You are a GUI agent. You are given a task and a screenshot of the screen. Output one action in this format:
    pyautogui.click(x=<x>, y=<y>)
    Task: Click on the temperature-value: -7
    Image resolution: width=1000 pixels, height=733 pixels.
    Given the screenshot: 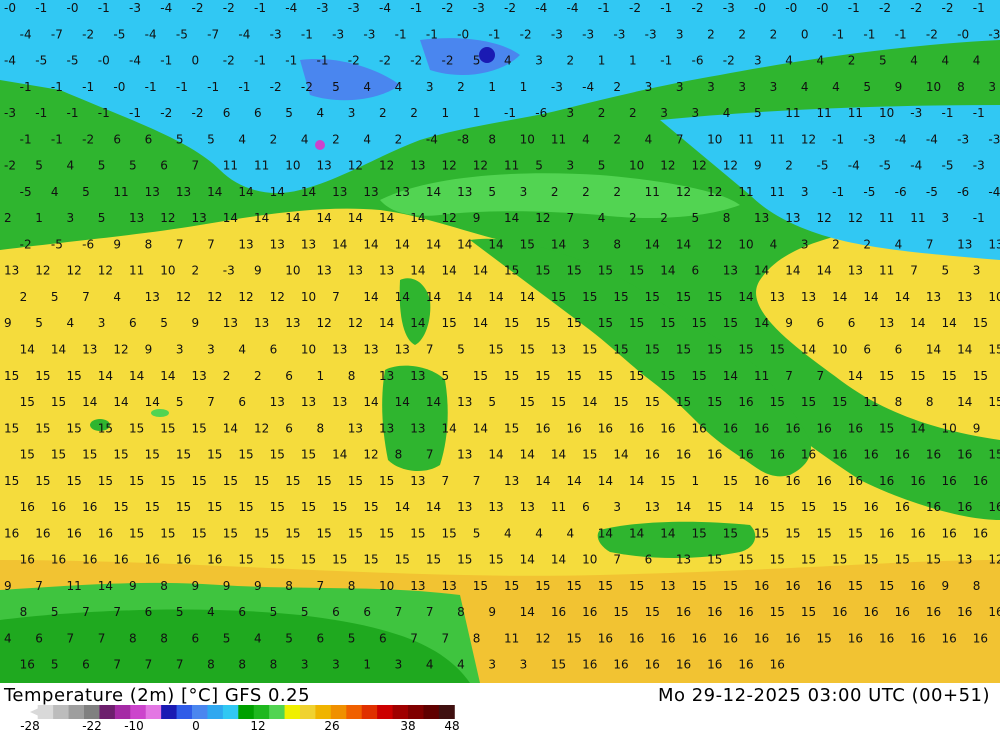 What is the action you would take?
    pyautogui.click(x=213, y=34)
    